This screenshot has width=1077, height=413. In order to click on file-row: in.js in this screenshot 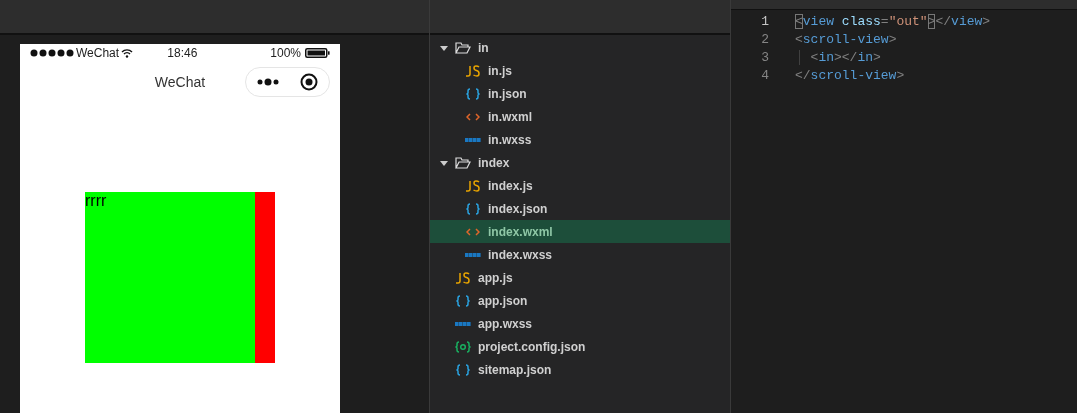, I will do `click(580, 70)`.